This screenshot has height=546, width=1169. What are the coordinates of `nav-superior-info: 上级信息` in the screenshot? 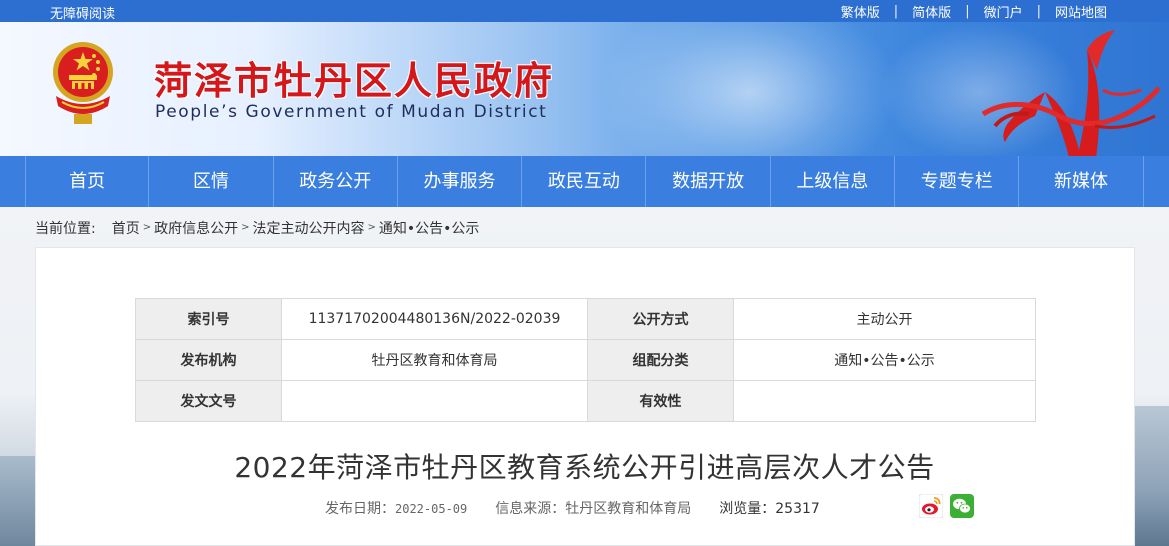 It's located at (833, 181).